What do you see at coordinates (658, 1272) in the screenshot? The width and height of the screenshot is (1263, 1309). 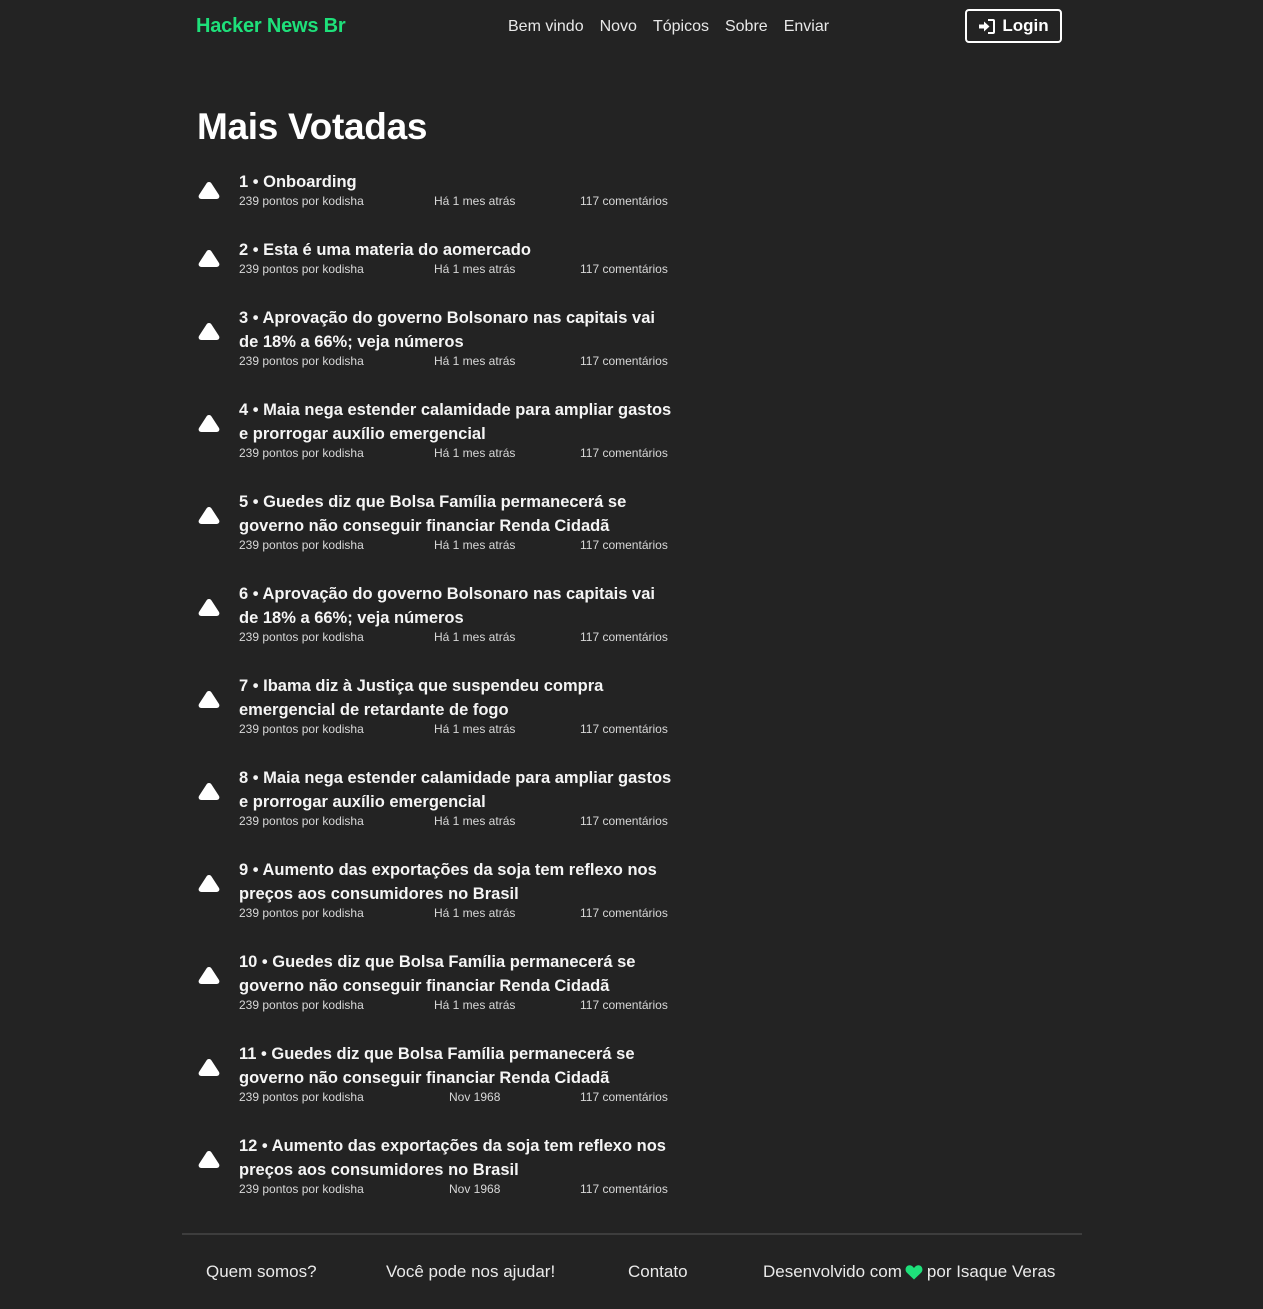 I see `footer-contact-link: Contato` at bounding box center [658, 1272].